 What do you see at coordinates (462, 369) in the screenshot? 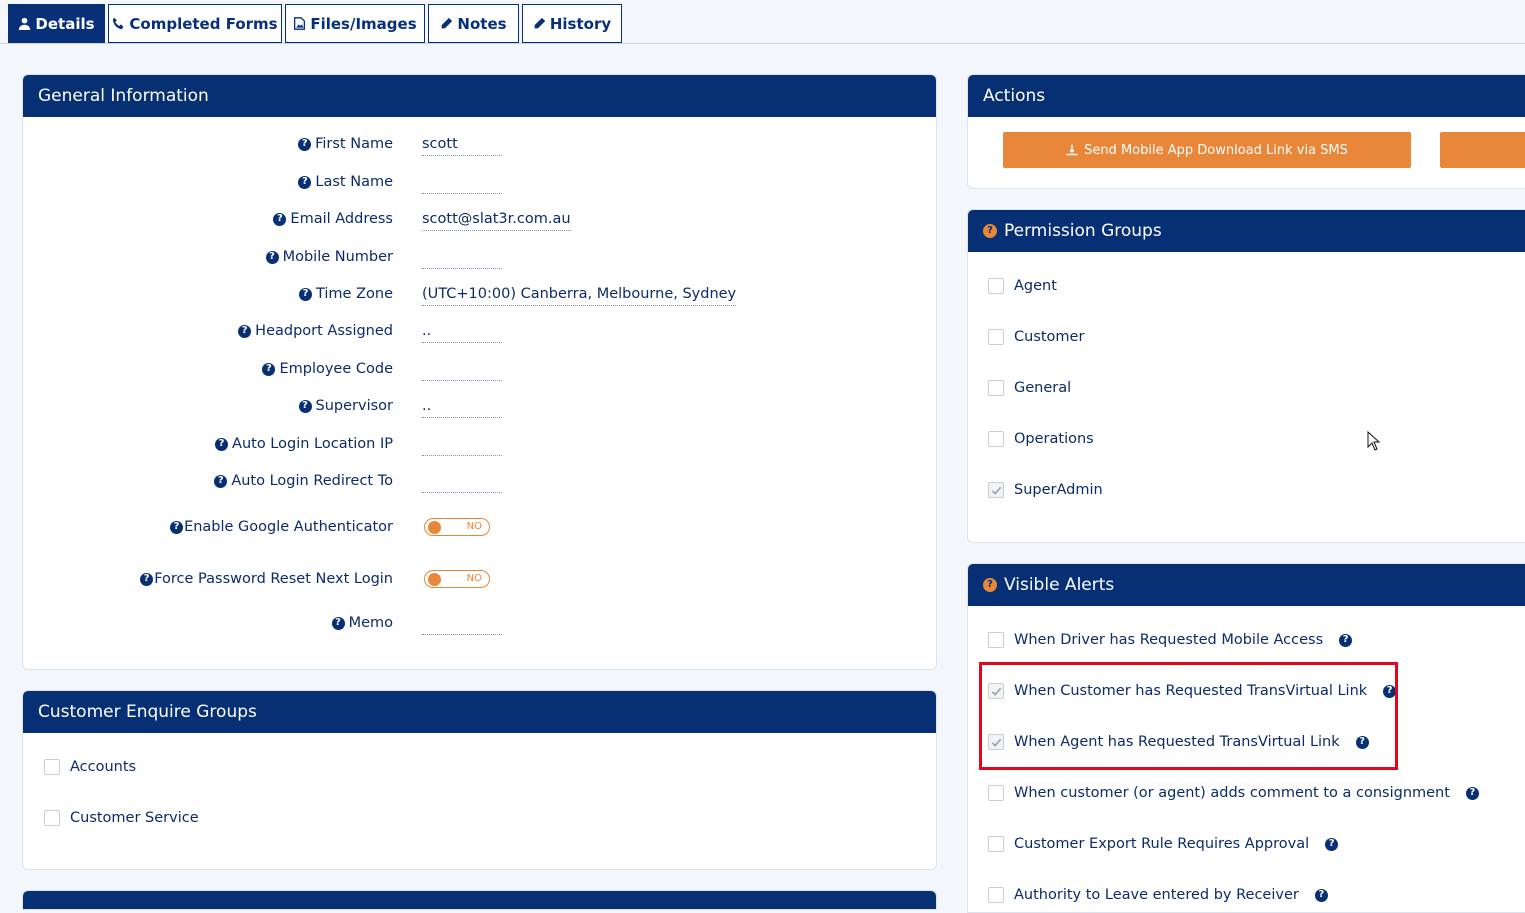
I see `employee-code-field` at bounding box center [462, 369].